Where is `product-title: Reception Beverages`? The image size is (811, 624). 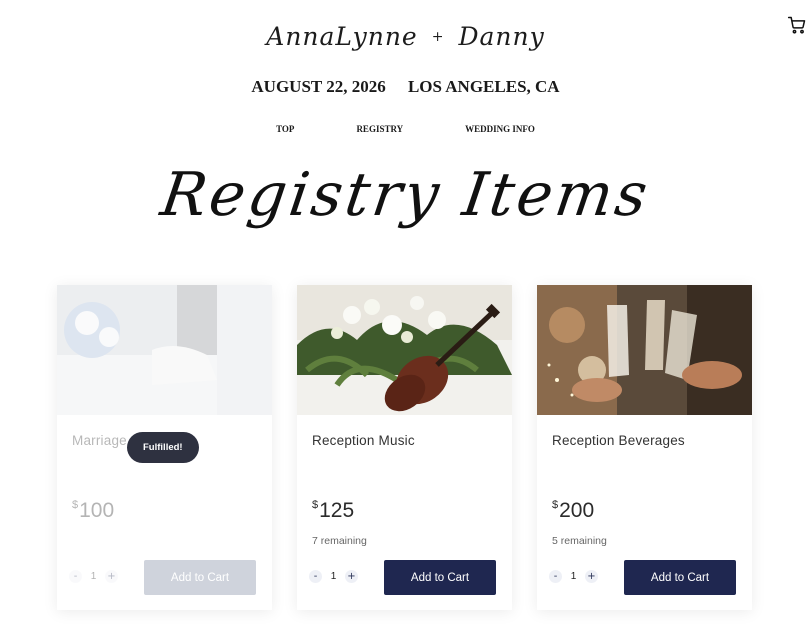 product-title: Reception Beverages is located at coordinates (618, 440).